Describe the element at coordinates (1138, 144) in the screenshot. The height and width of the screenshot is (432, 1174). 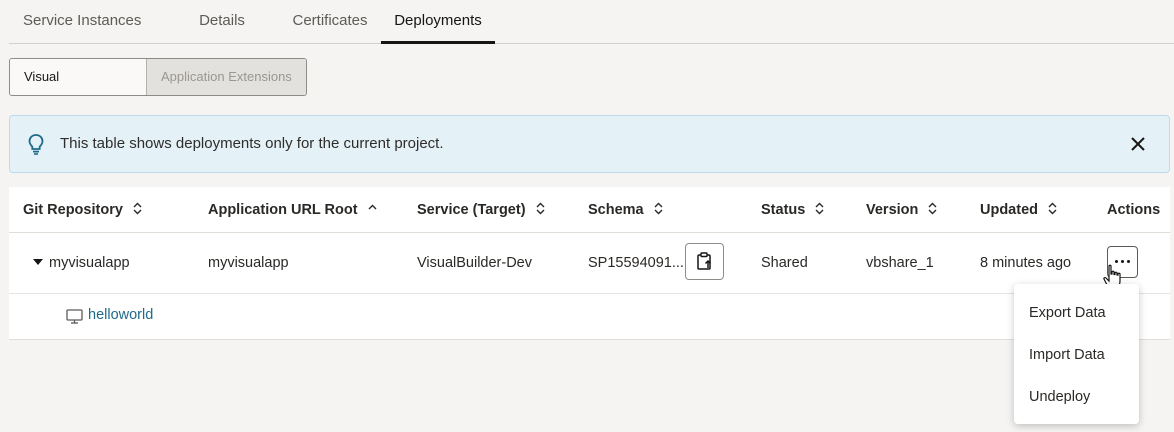
I see `close-icon` at that location.